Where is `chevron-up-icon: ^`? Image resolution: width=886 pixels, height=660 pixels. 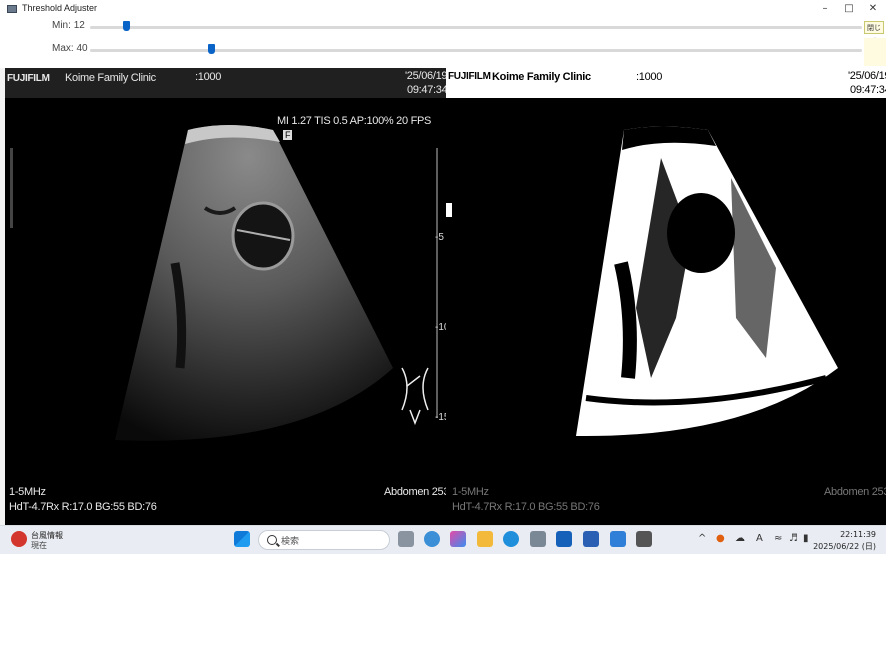 chevron-up-icon: ^ is located at coordinates (702, 538).